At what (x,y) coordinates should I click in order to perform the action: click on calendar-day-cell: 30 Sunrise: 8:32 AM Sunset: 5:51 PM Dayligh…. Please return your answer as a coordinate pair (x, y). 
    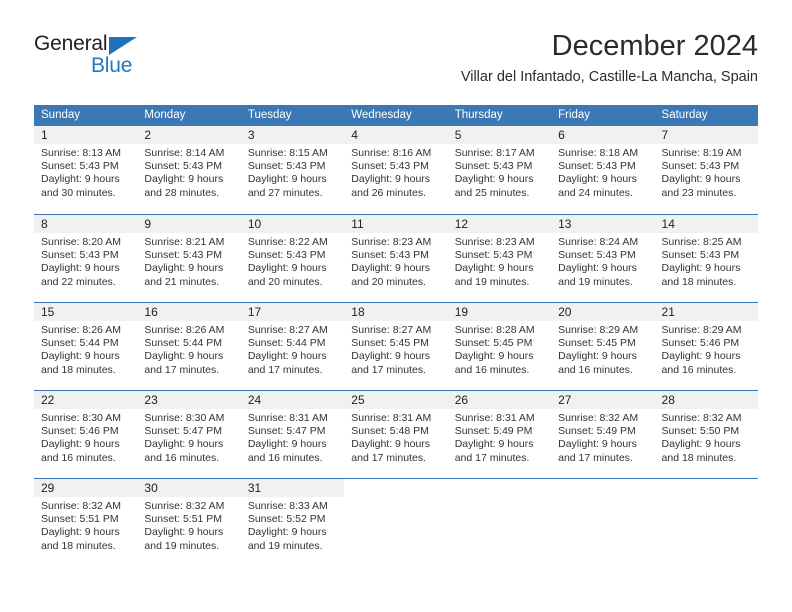
    Looking at the image, I should click on (189, 522).